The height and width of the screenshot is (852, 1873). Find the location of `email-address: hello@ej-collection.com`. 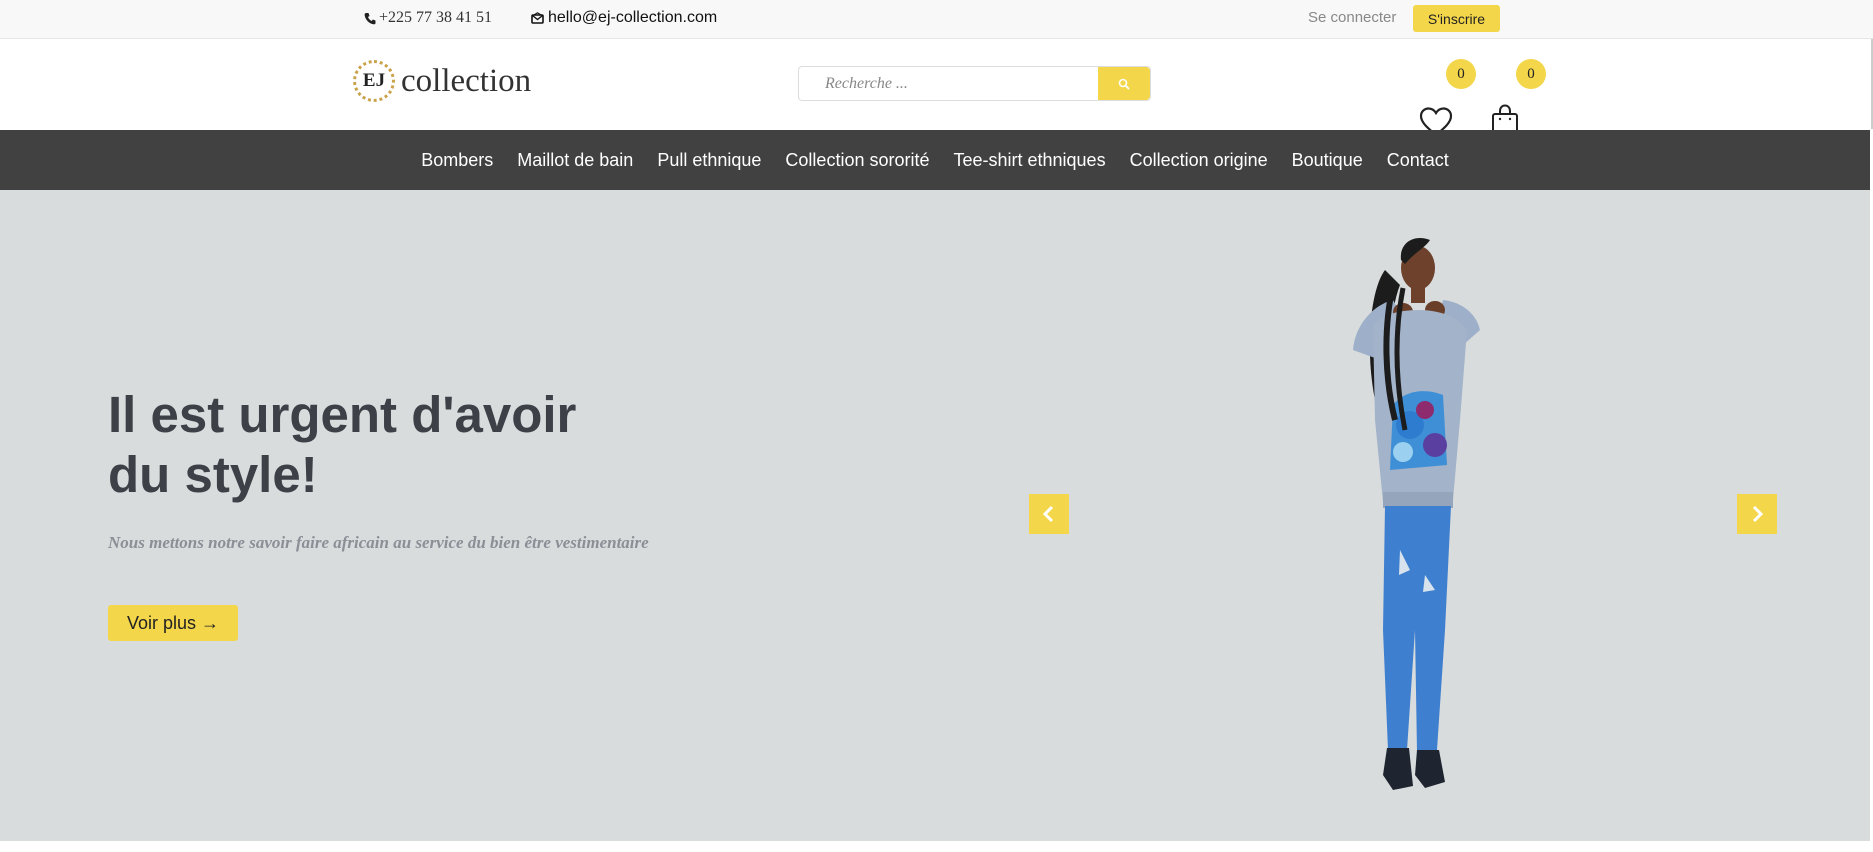

email-address: hello@ej-collection.com is located at coordinates (633, 17).